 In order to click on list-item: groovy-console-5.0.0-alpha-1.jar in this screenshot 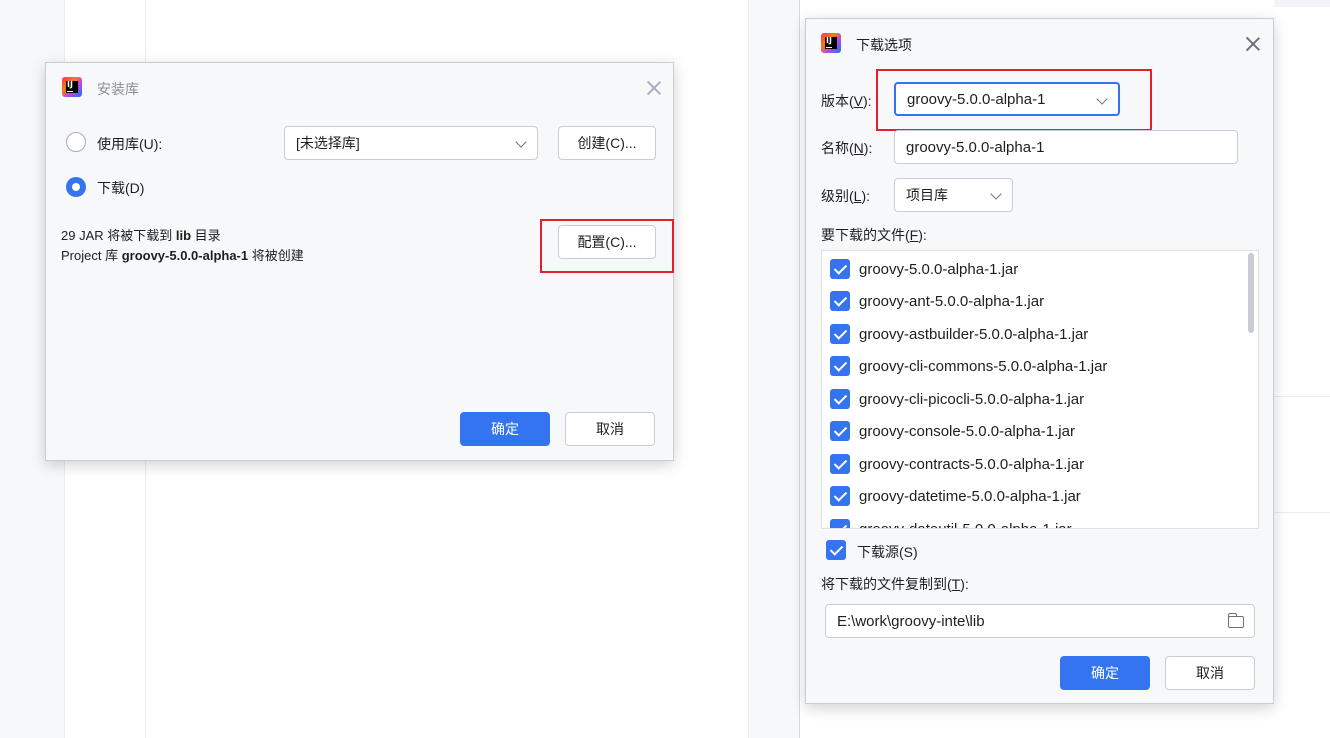, I will do `click(1032, 431)`.